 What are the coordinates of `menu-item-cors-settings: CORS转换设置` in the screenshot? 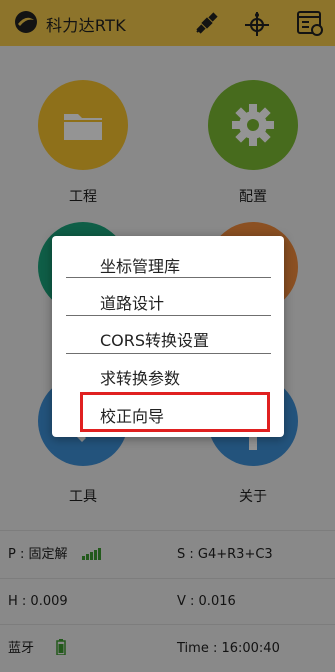 It's located at (168, 337).